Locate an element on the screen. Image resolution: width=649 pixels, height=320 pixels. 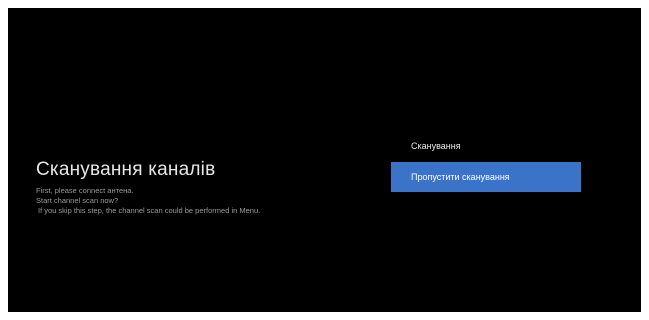
page-title: Сканування каналів is located at coordinates (126, 169).